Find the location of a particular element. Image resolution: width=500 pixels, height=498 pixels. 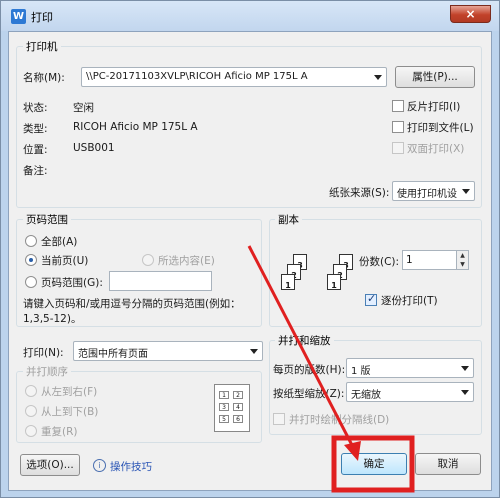

annotation-arrow-head is located at coordinates (352, 451).